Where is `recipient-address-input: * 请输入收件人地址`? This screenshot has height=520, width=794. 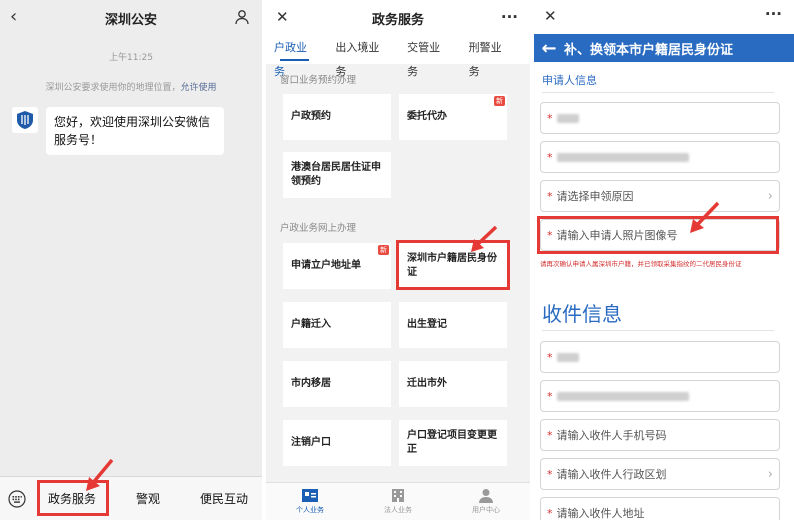 recipient-address-input: * 请输入收件人地址 is located at coordinates (660, 508).